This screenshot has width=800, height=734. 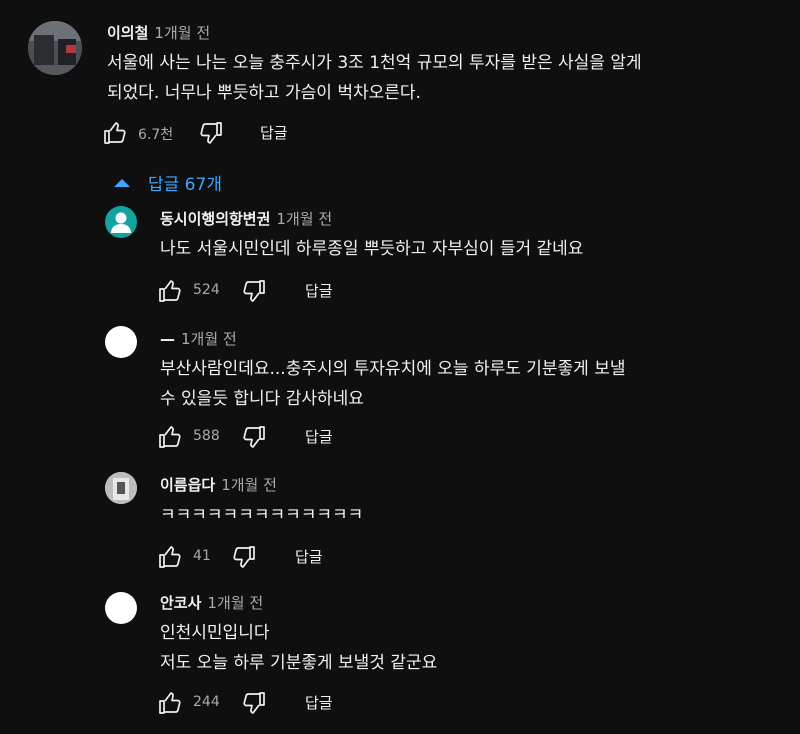 I want to click on like-count: 6.7천, so click(x=156, y=135).